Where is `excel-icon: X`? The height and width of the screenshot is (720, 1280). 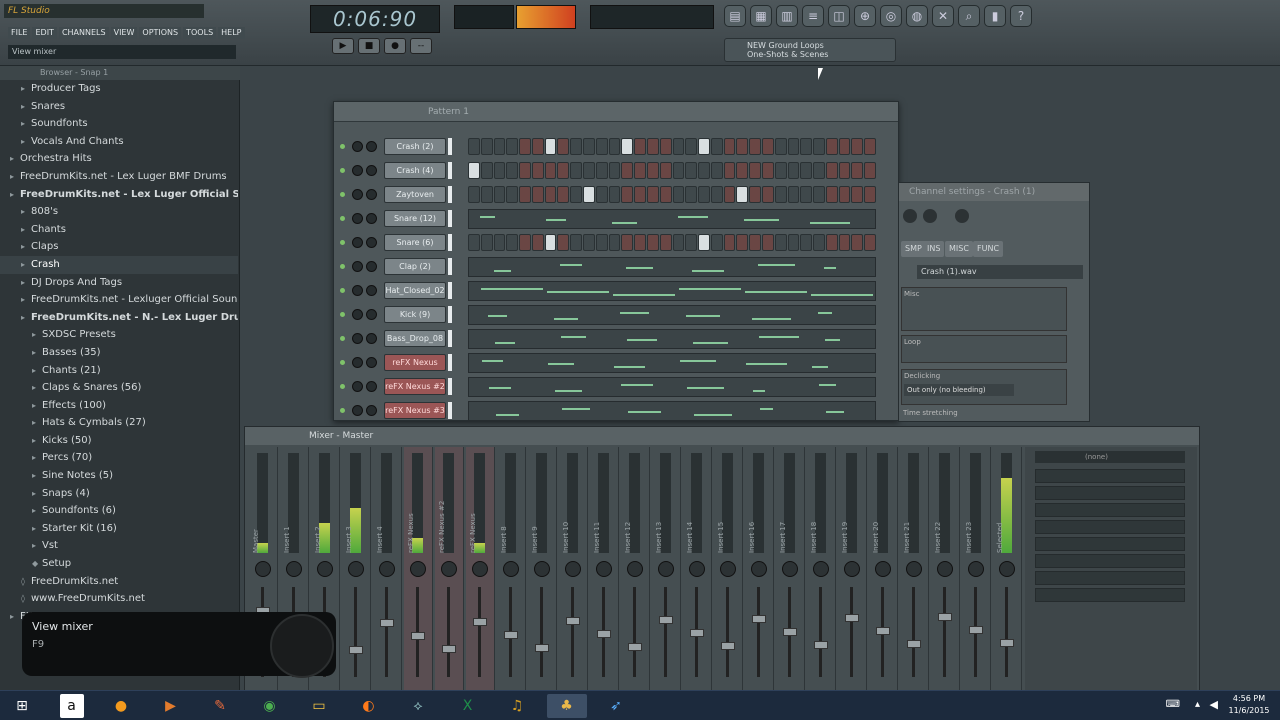
excel-icon: X is located at coordinates (468, 706).